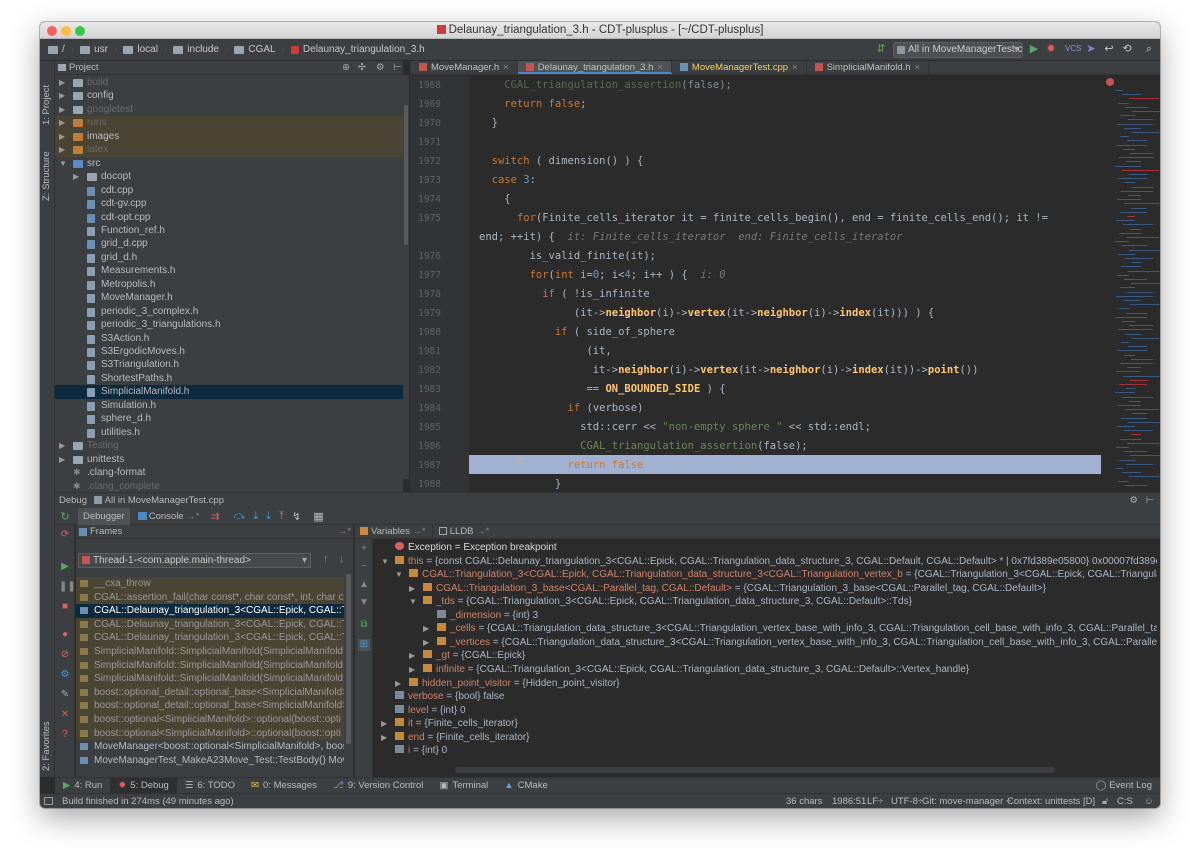 This screenshot has height=863, width=1200. What do you see at coordinates (1110, 82) in the screenshot?
I see `error-indicator-icon` at bounding box center [1110, 82].